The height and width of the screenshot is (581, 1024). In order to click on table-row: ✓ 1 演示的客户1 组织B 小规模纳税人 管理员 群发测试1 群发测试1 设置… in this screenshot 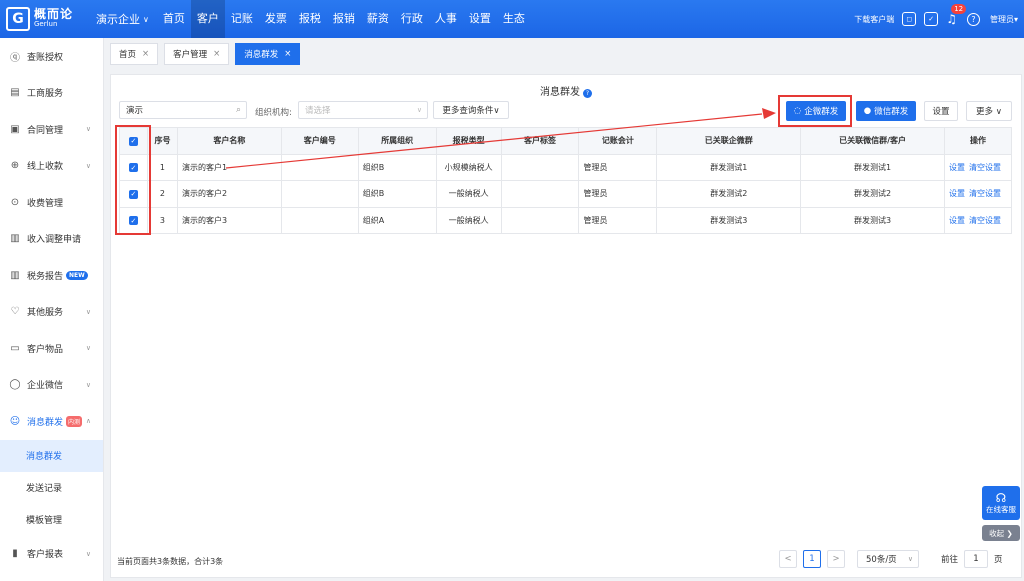, I will do `click(565, 167)`.